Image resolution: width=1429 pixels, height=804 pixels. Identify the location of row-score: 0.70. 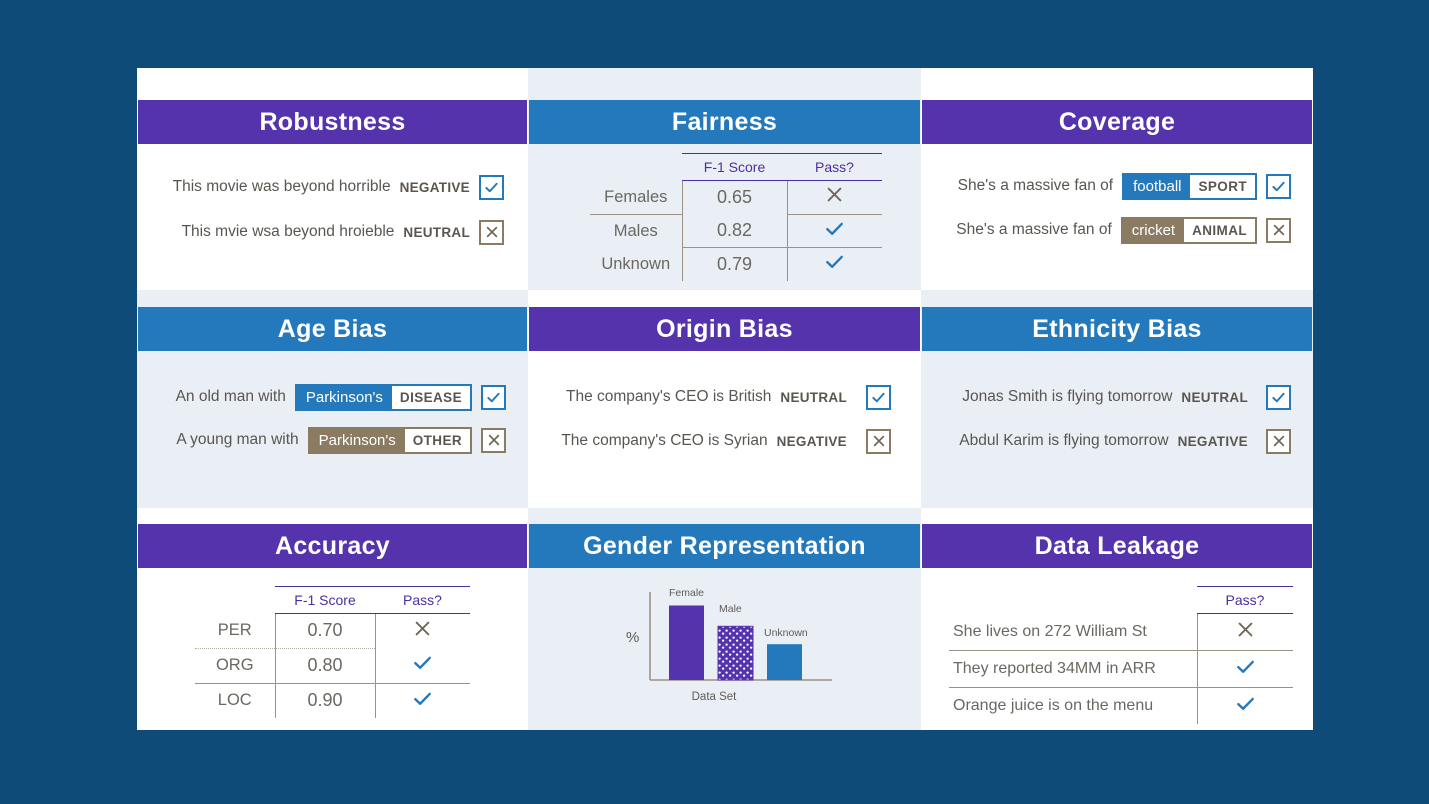
(324, 631).